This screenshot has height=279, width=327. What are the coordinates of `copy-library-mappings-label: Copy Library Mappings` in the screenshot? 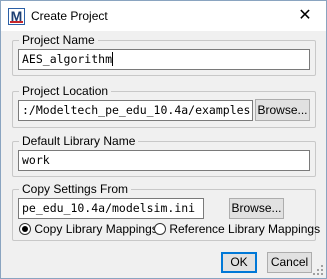 It's located at (96, 229).